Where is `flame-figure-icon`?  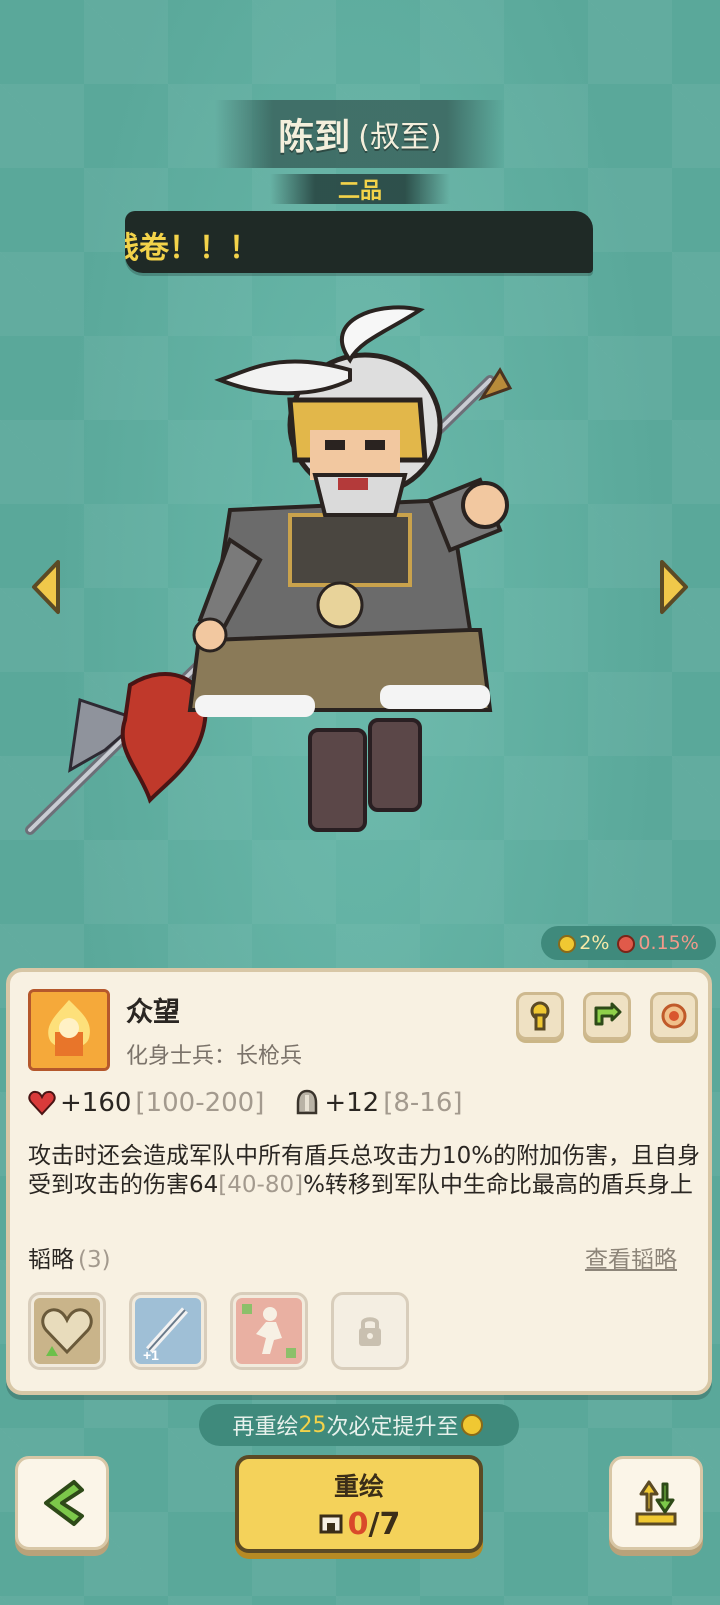
flame-figure-icon is located at coordinates (69, 1030).